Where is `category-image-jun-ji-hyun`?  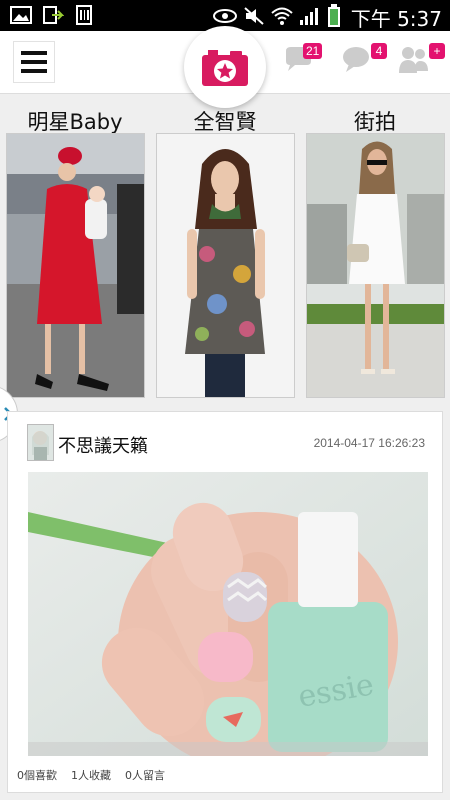
category-image-jun-ji-hyun is located at coordinates (225, 265).